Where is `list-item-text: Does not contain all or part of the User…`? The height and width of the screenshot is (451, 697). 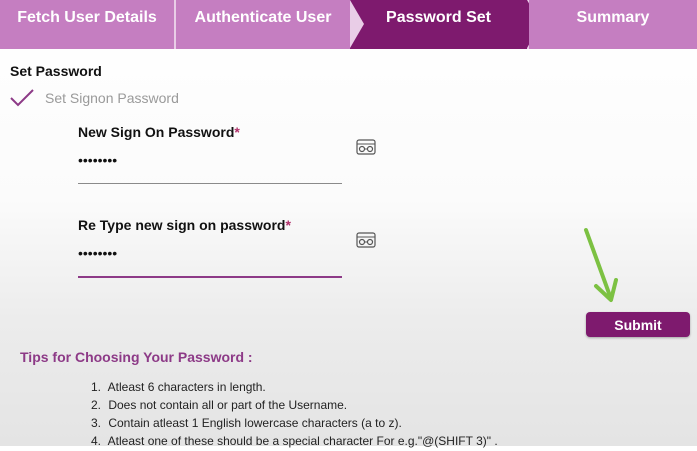
list-item-text: Does not contain all or part of the User… is located at coordinates (228, 405).